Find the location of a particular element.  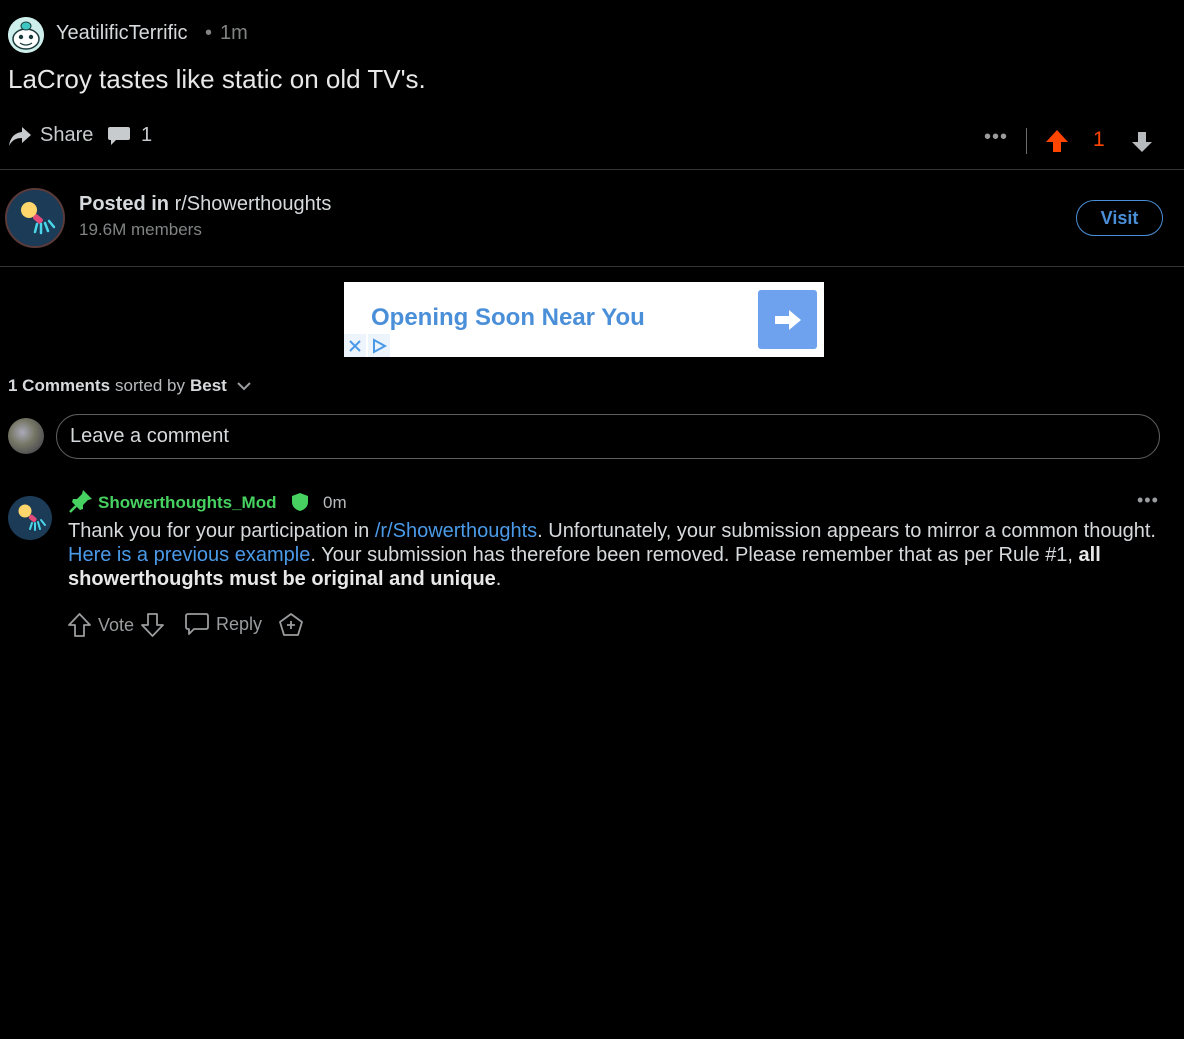

member-count: 19.6M members is located at coordinates (140, 229).